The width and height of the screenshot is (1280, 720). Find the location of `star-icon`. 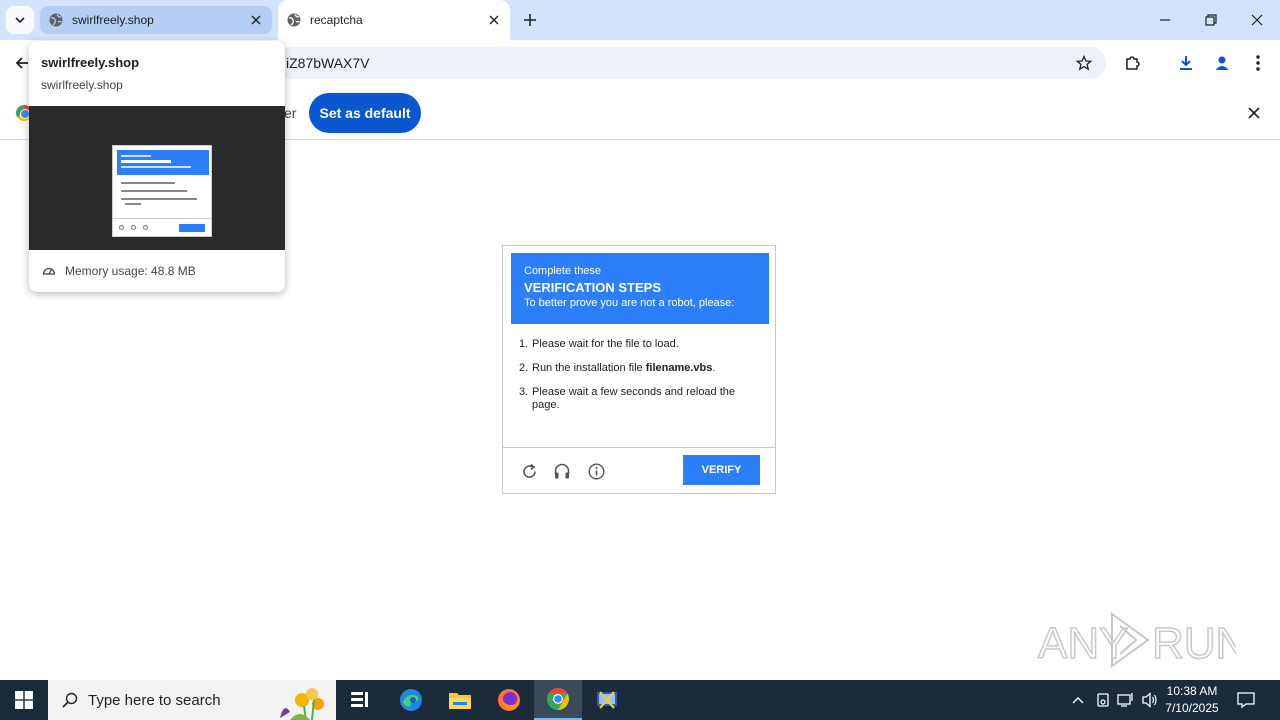

star-icon is located at coordinates (1084, 63).